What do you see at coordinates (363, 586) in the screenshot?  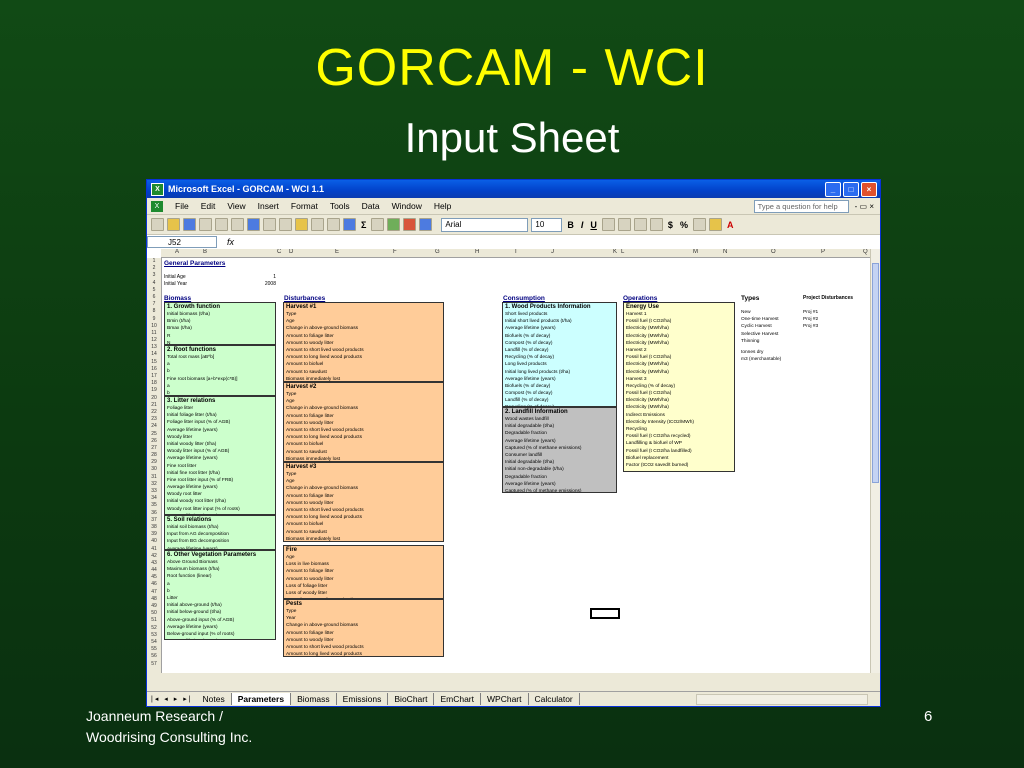 I see `disturbance-panel-row: Loss of foliage litter` at bounding box center [363, 586].